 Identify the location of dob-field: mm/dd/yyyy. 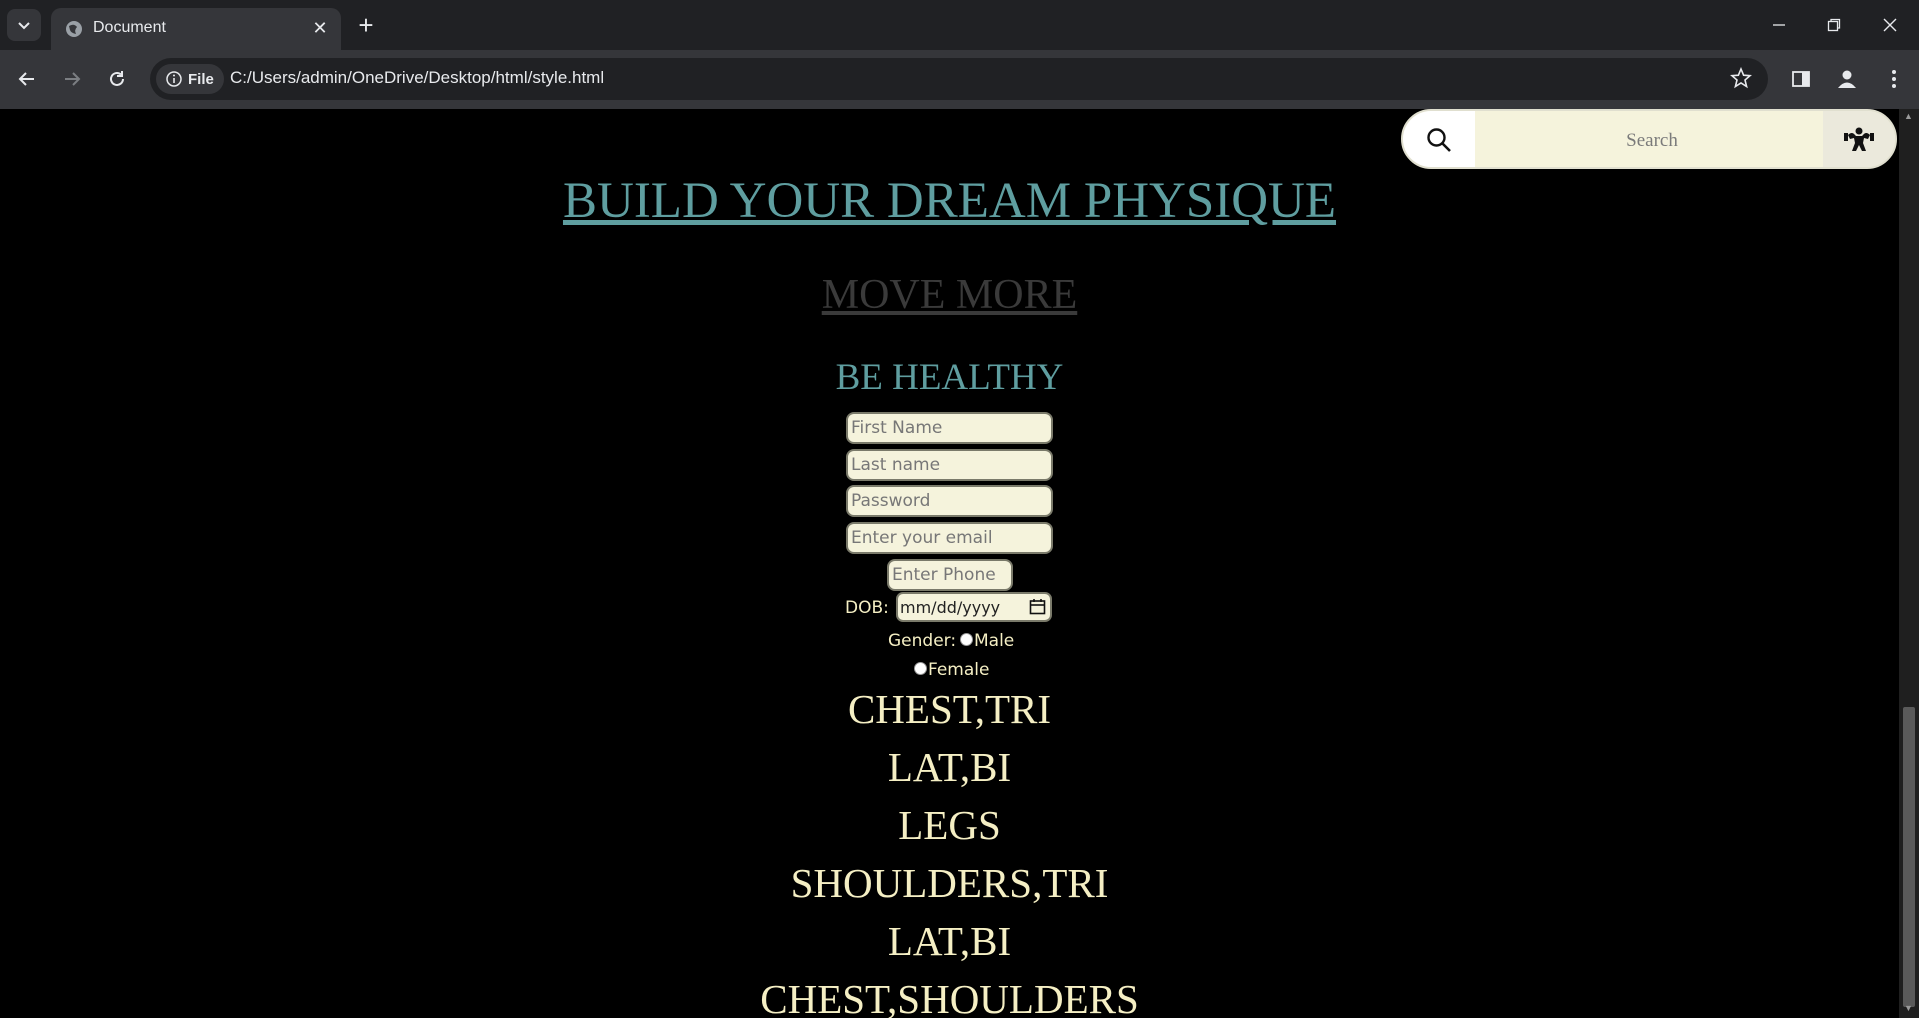
(974, 607).